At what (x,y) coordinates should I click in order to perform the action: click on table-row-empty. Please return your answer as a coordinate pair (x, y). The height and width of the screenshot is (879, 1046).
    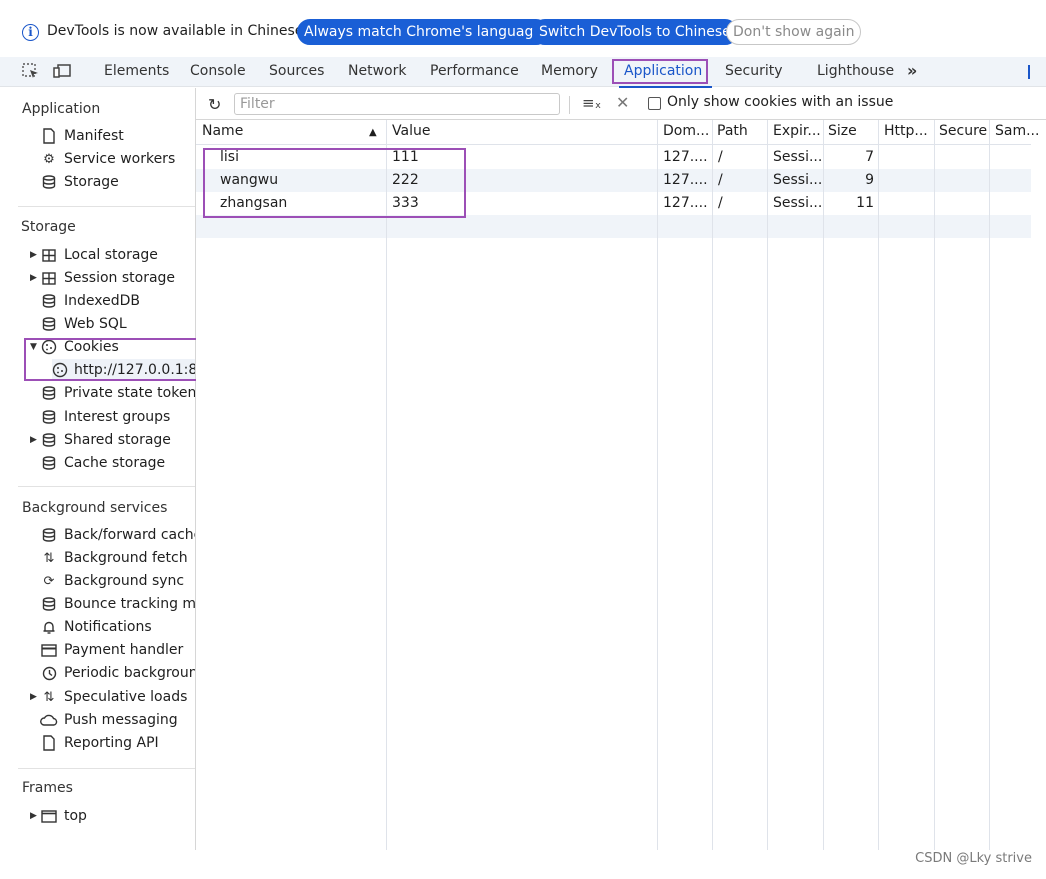
    Looking at the image, I should click on (613, 226).